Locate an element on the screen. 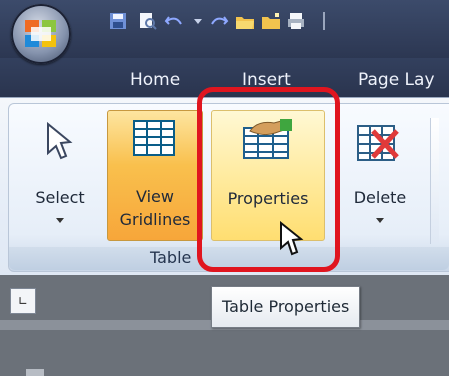 This screenshot has width=449, height=376. select-dropdown-icon is located at coordinates (60, 220).